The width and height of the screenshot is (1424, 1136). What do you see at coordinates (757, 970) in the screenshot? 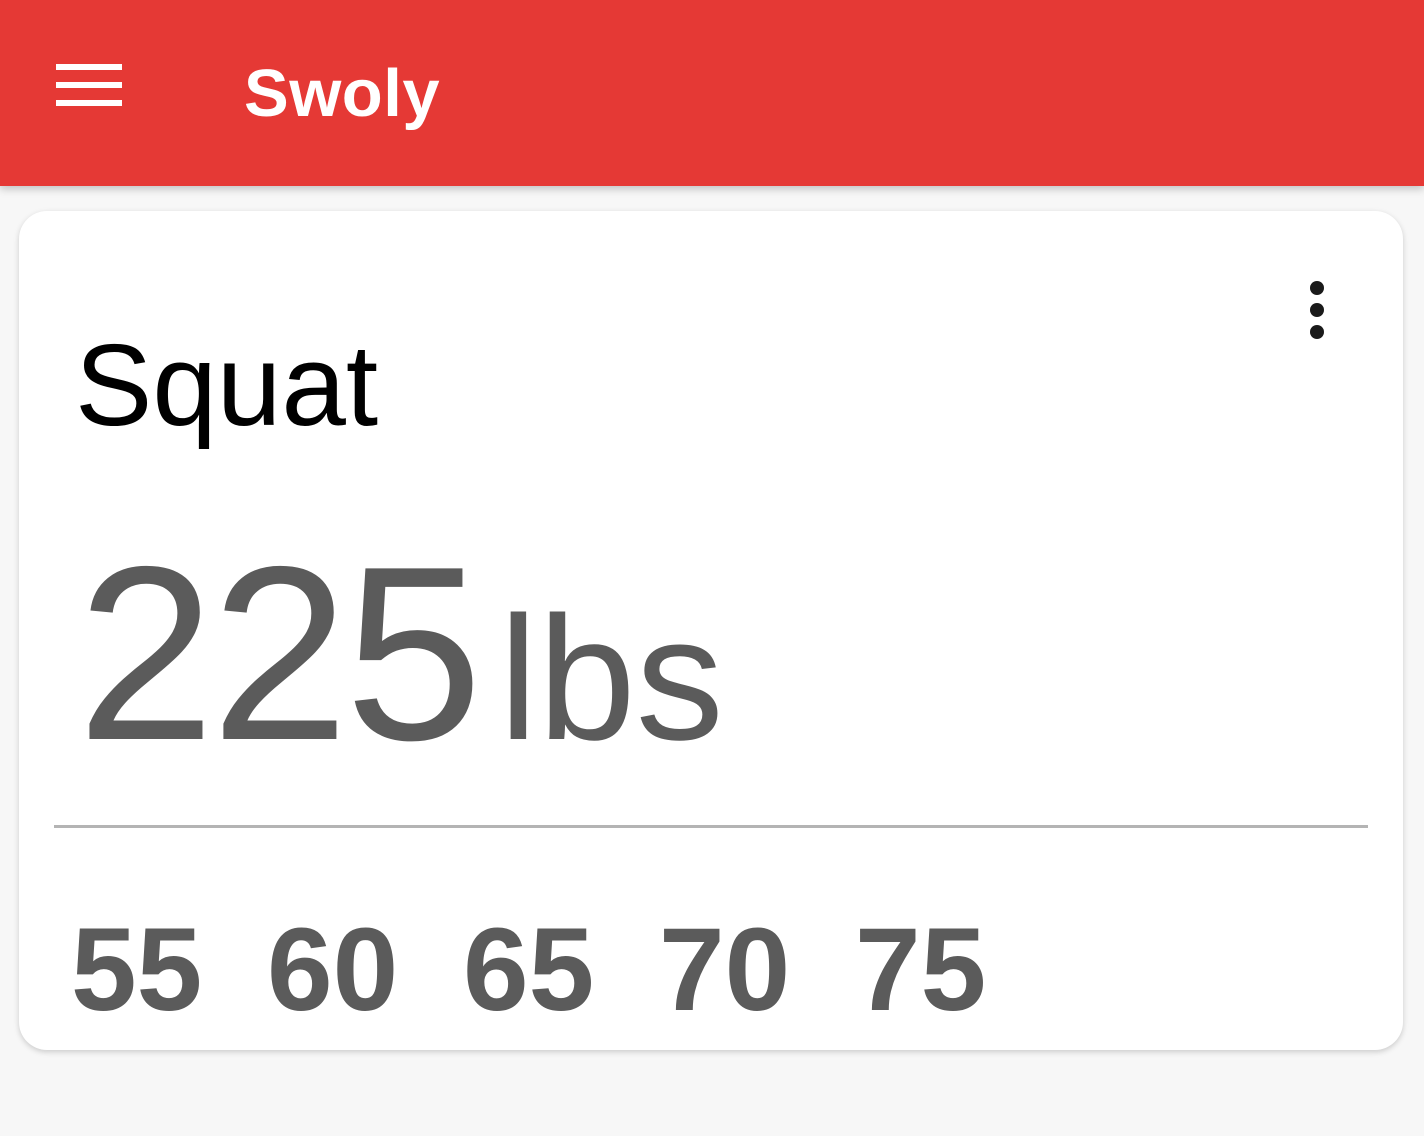
I see `weight-option-70: 70` at bounding box center [757, 970].